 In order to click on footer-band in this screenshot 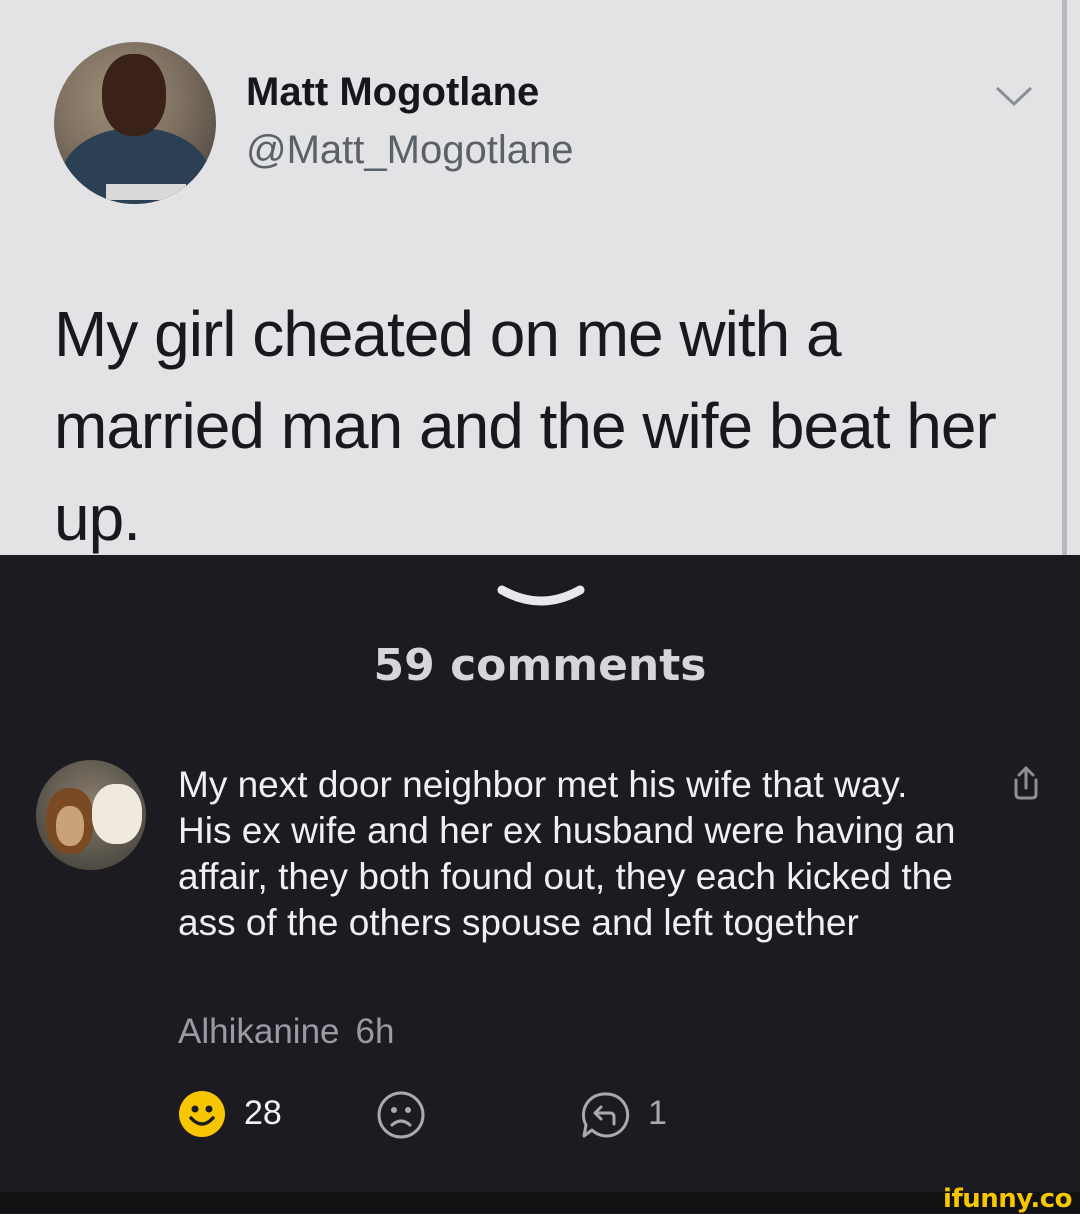, I will do `click(540, 1202)`.